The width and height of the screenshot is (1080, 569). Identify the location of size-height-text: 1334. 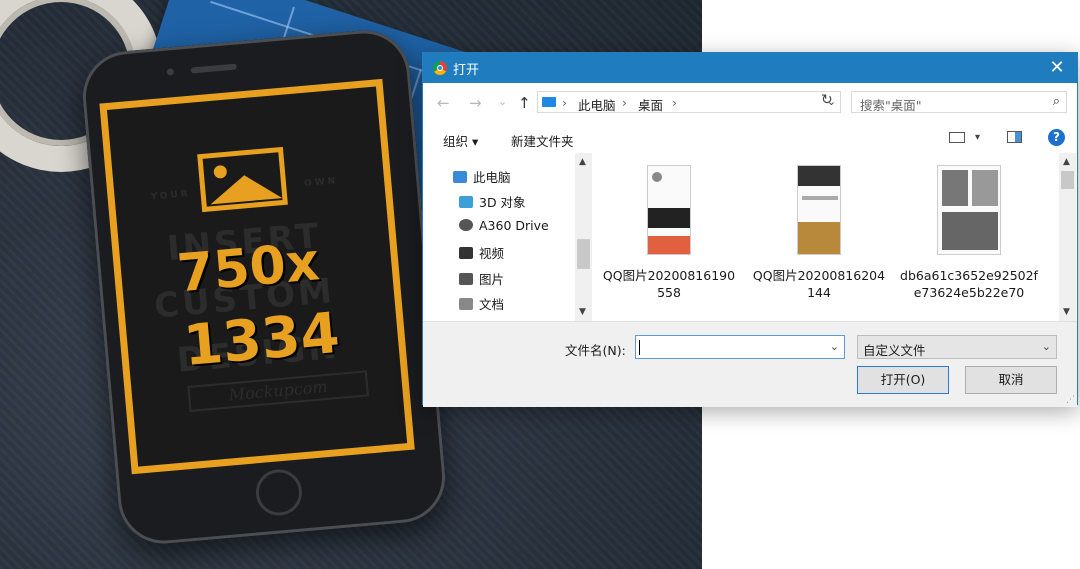
(261, 340).